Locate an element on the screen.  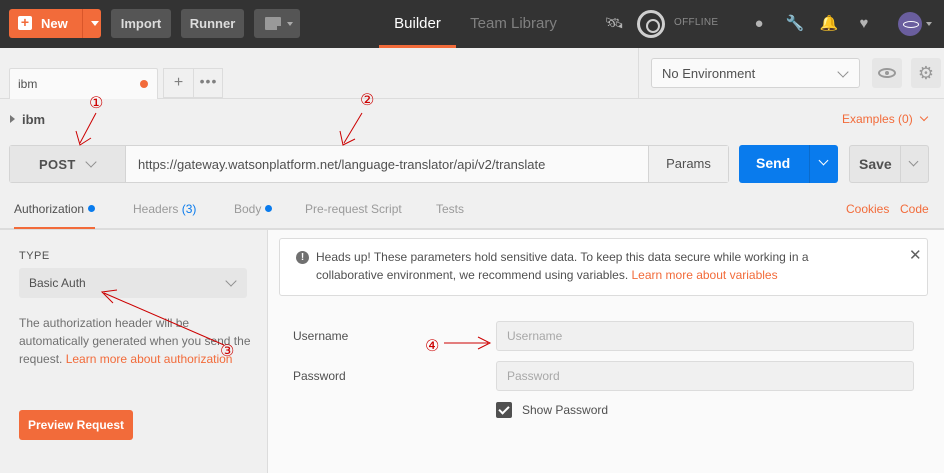
eye-icon is located at coordinates (887, 73).